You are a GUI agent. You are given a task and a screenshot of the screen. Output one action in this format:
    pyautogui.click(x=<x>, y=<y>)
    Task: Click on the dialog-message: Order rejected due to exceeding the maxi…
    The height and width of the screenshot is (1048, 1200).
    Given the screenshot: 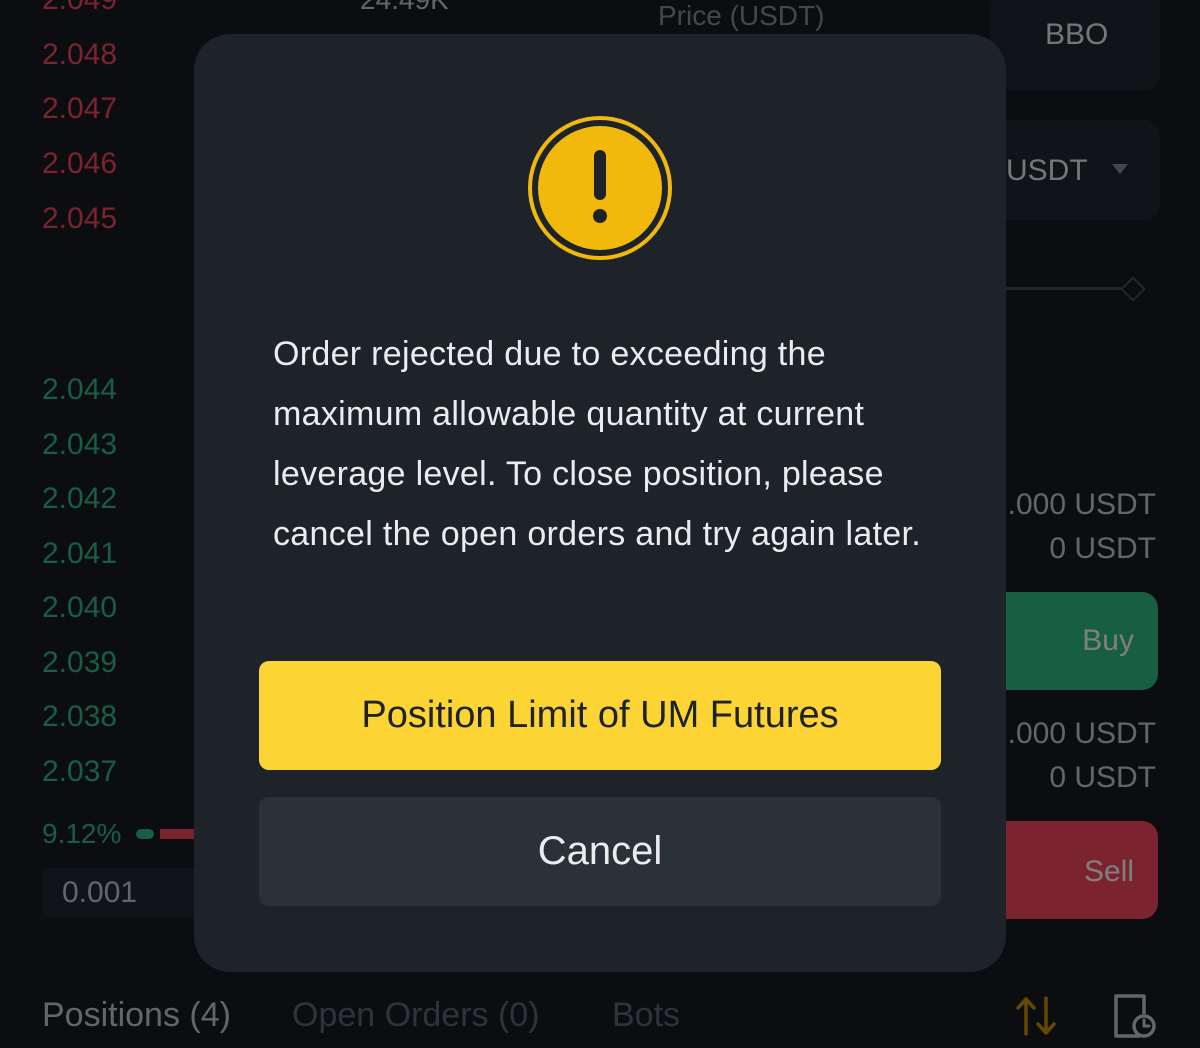 What is the action you would take?
    pyautogui.click(x=597, y=444)
    